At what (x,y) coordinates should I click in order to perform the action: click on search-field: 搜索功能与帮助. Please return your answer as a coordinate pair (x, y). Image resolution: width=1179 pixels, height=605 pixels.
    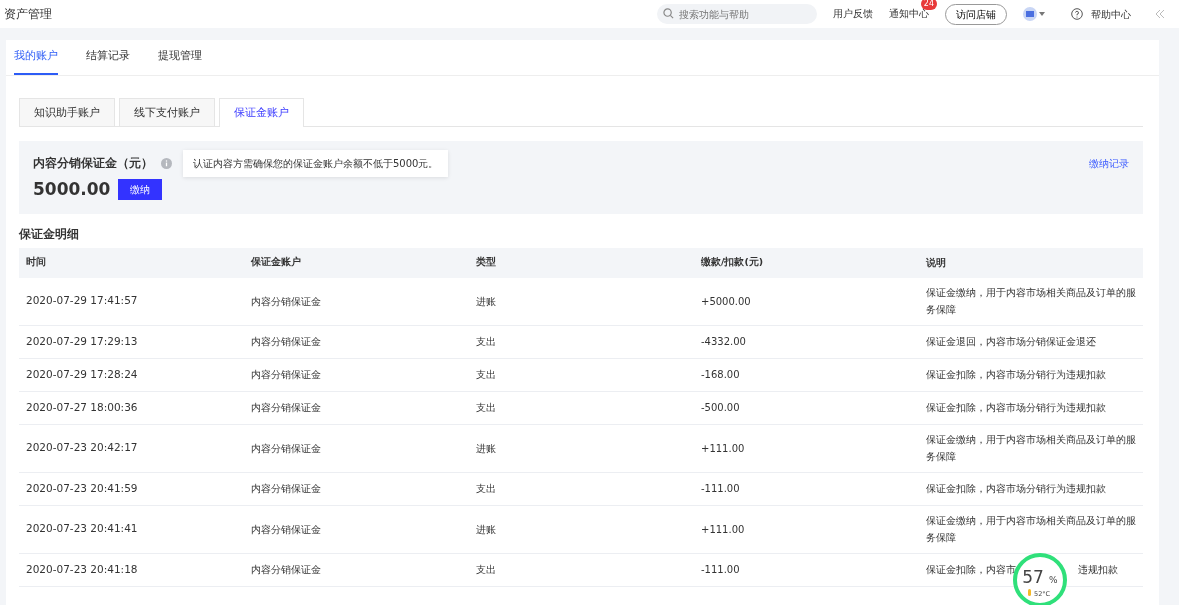
    Looking at the image, I should click on (737, 14).